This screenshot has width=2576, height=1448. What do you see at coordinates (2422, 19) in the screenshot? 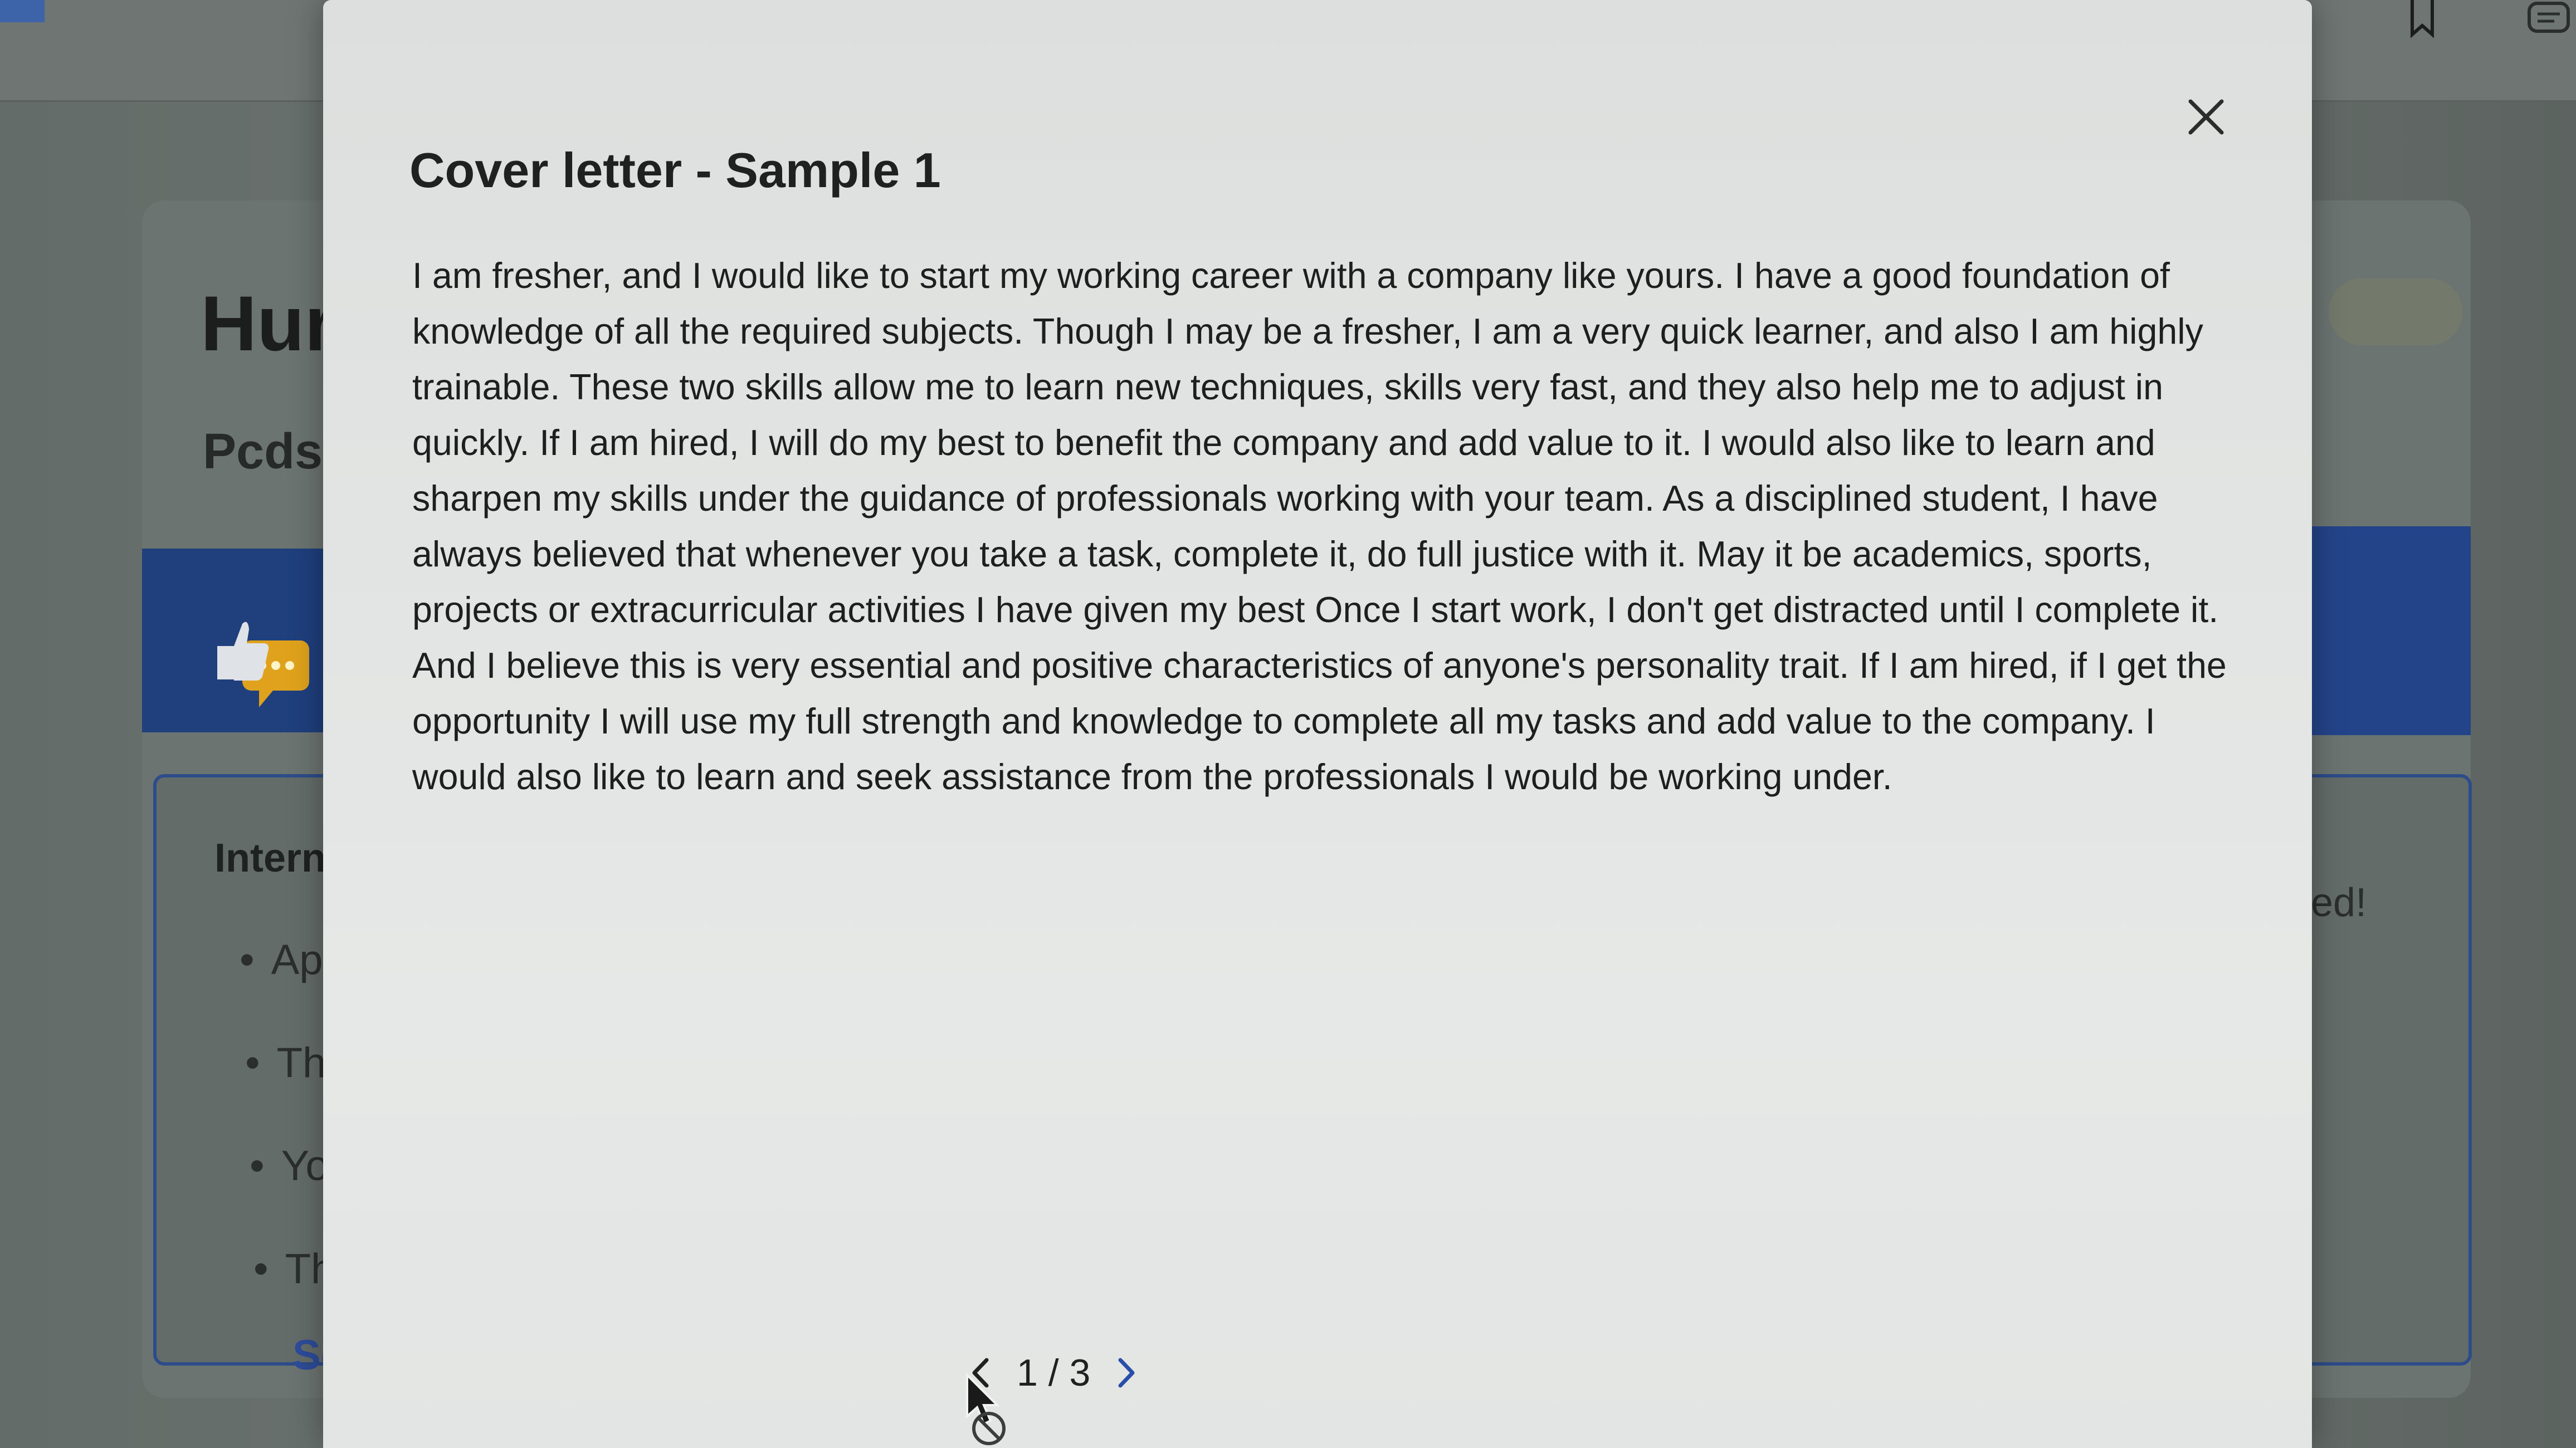
I see `bookmark-icon` at bounding box center [2422, 19].